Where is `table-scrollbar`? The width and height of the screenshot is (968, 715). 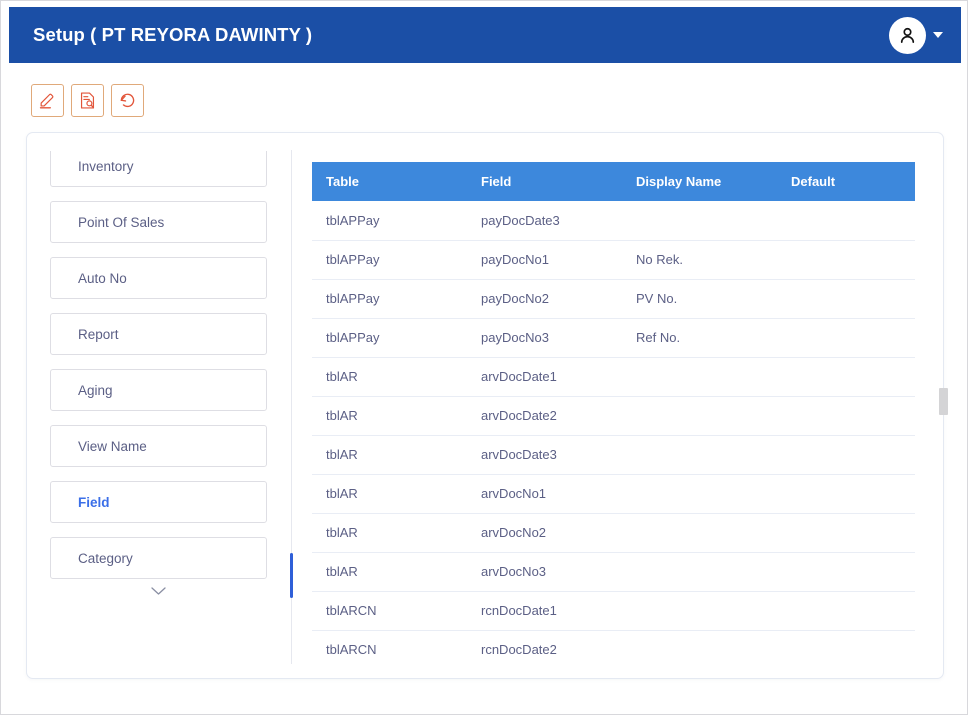
table-scrollbar is located at coordinates (943, 503).